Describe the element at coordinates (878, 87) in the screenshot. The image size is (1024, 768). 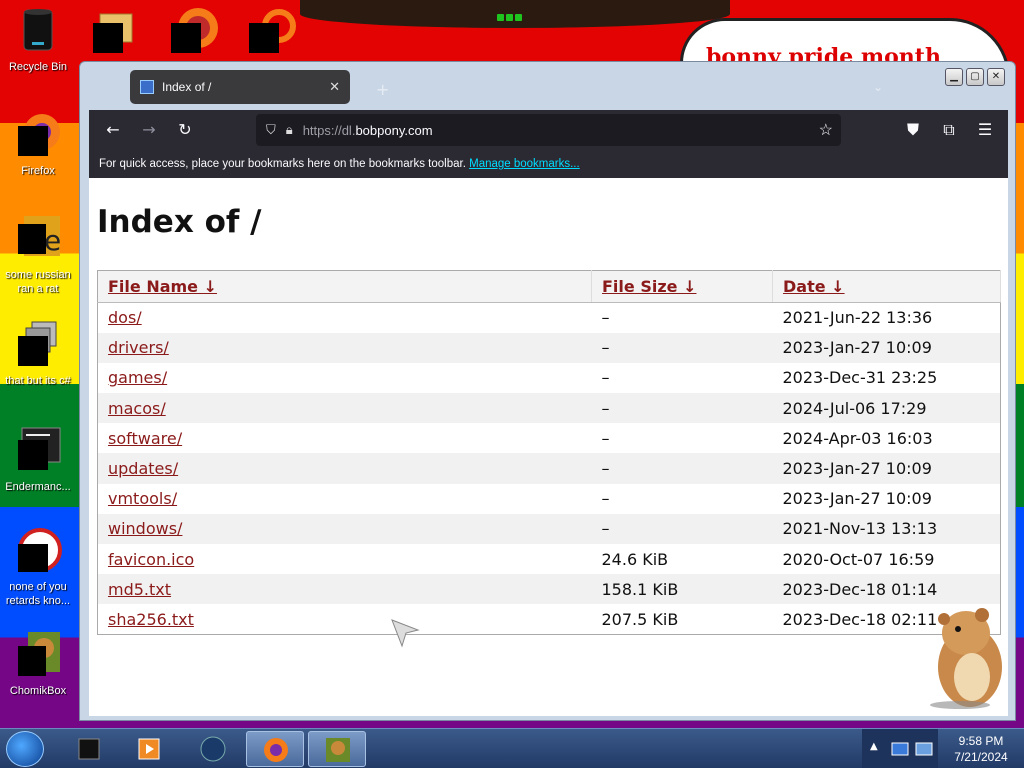
I see `list-all-tabs-icon: ⌄` at that location.